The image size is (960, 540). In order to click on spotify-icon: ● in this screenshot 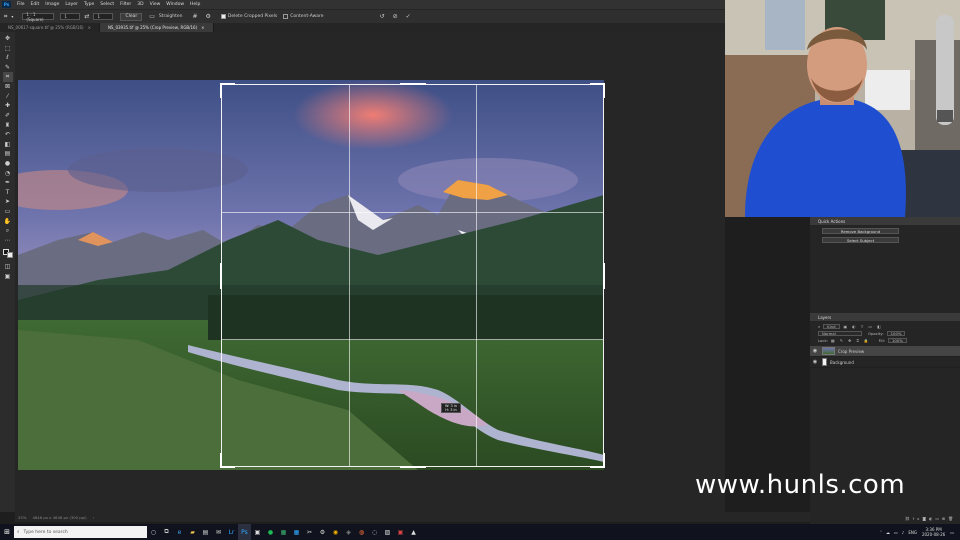, I will do `click(270, 532)`.